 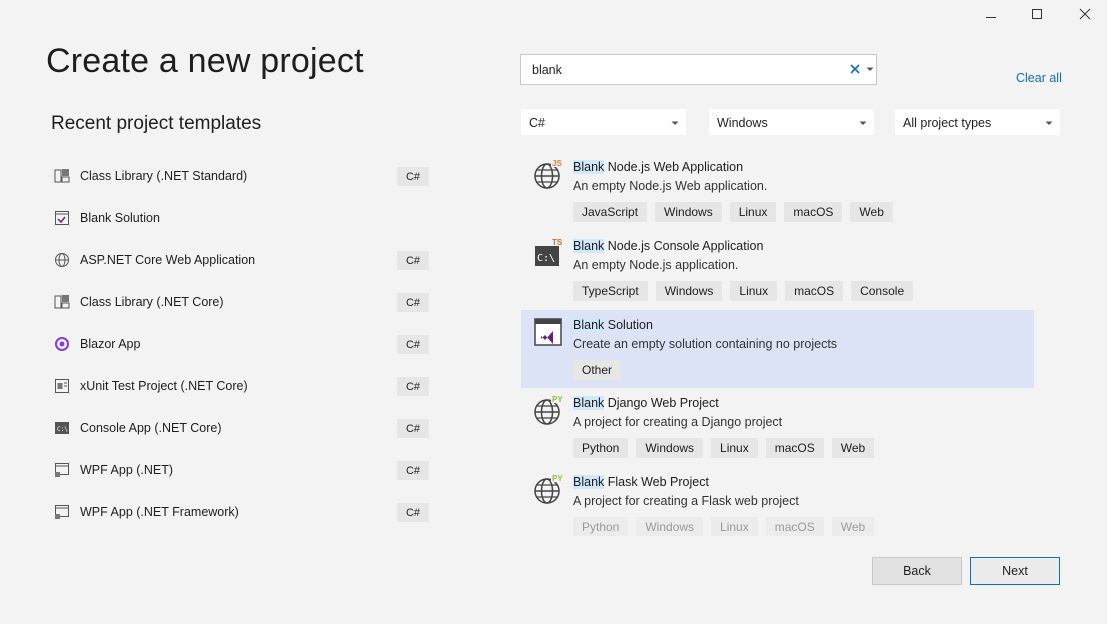 I want to click on recent-item-label: ASP.NET Core Web Application, so click(x=168, y=260).